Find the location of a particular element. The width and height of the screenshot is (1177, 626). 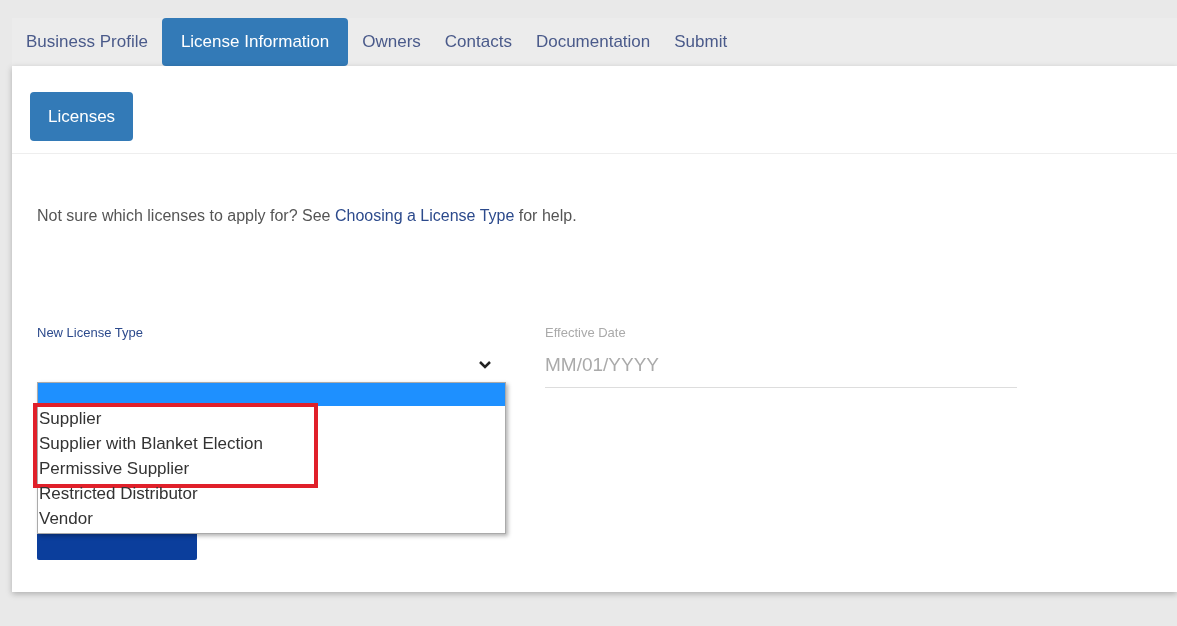

tab: Submit is located at coordinates (701, 42).